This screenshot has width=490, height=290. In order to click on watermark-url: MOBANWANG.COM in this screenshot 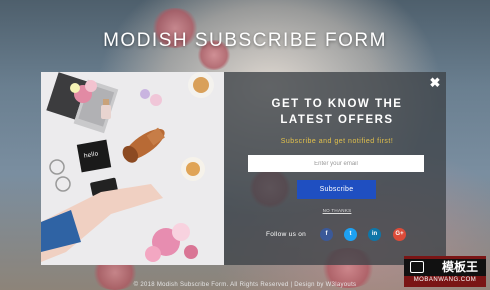, I will do `click(445, 280)`.